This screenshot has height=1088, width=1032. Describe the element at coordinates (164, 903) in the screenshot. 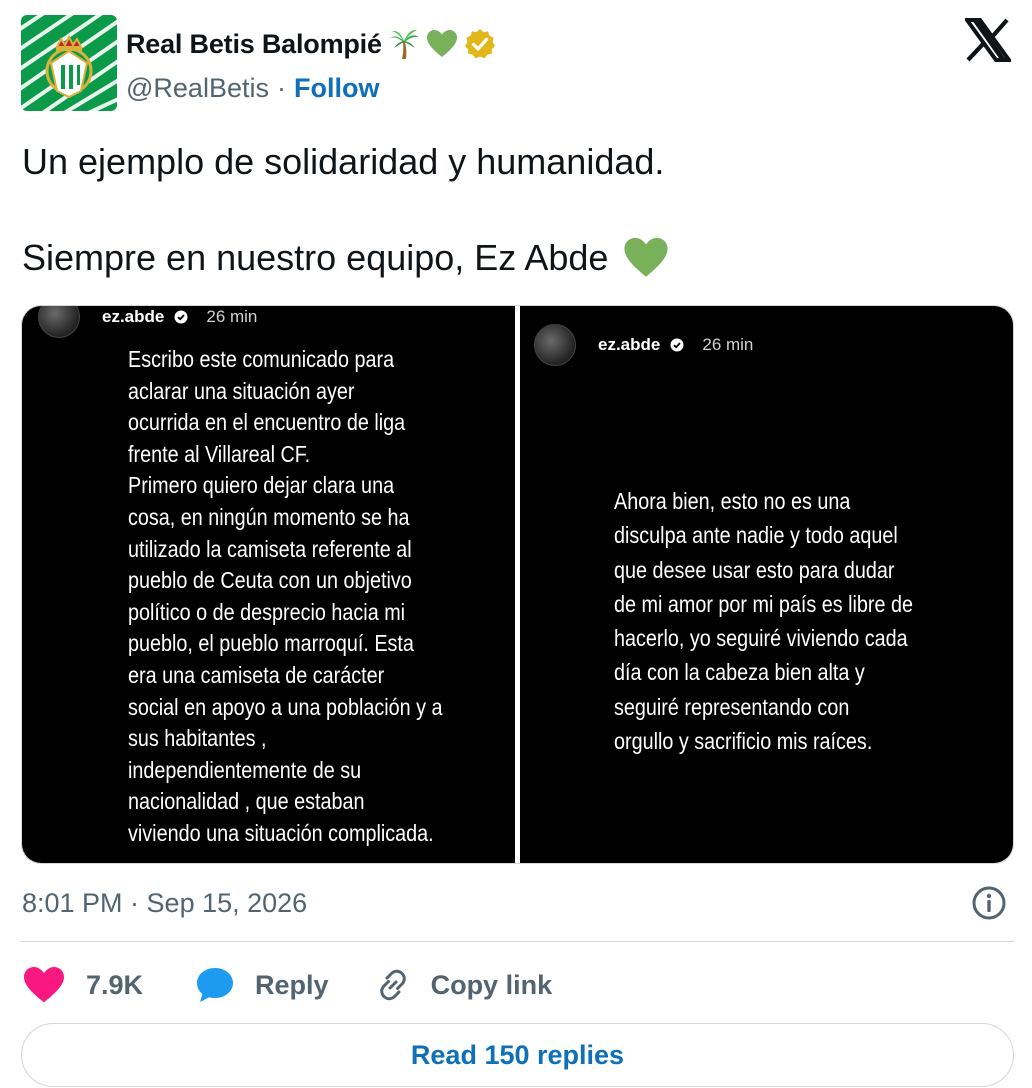

I see `tweet-timestamp: 8:01 PM · Sep 15, 2026` at that location.